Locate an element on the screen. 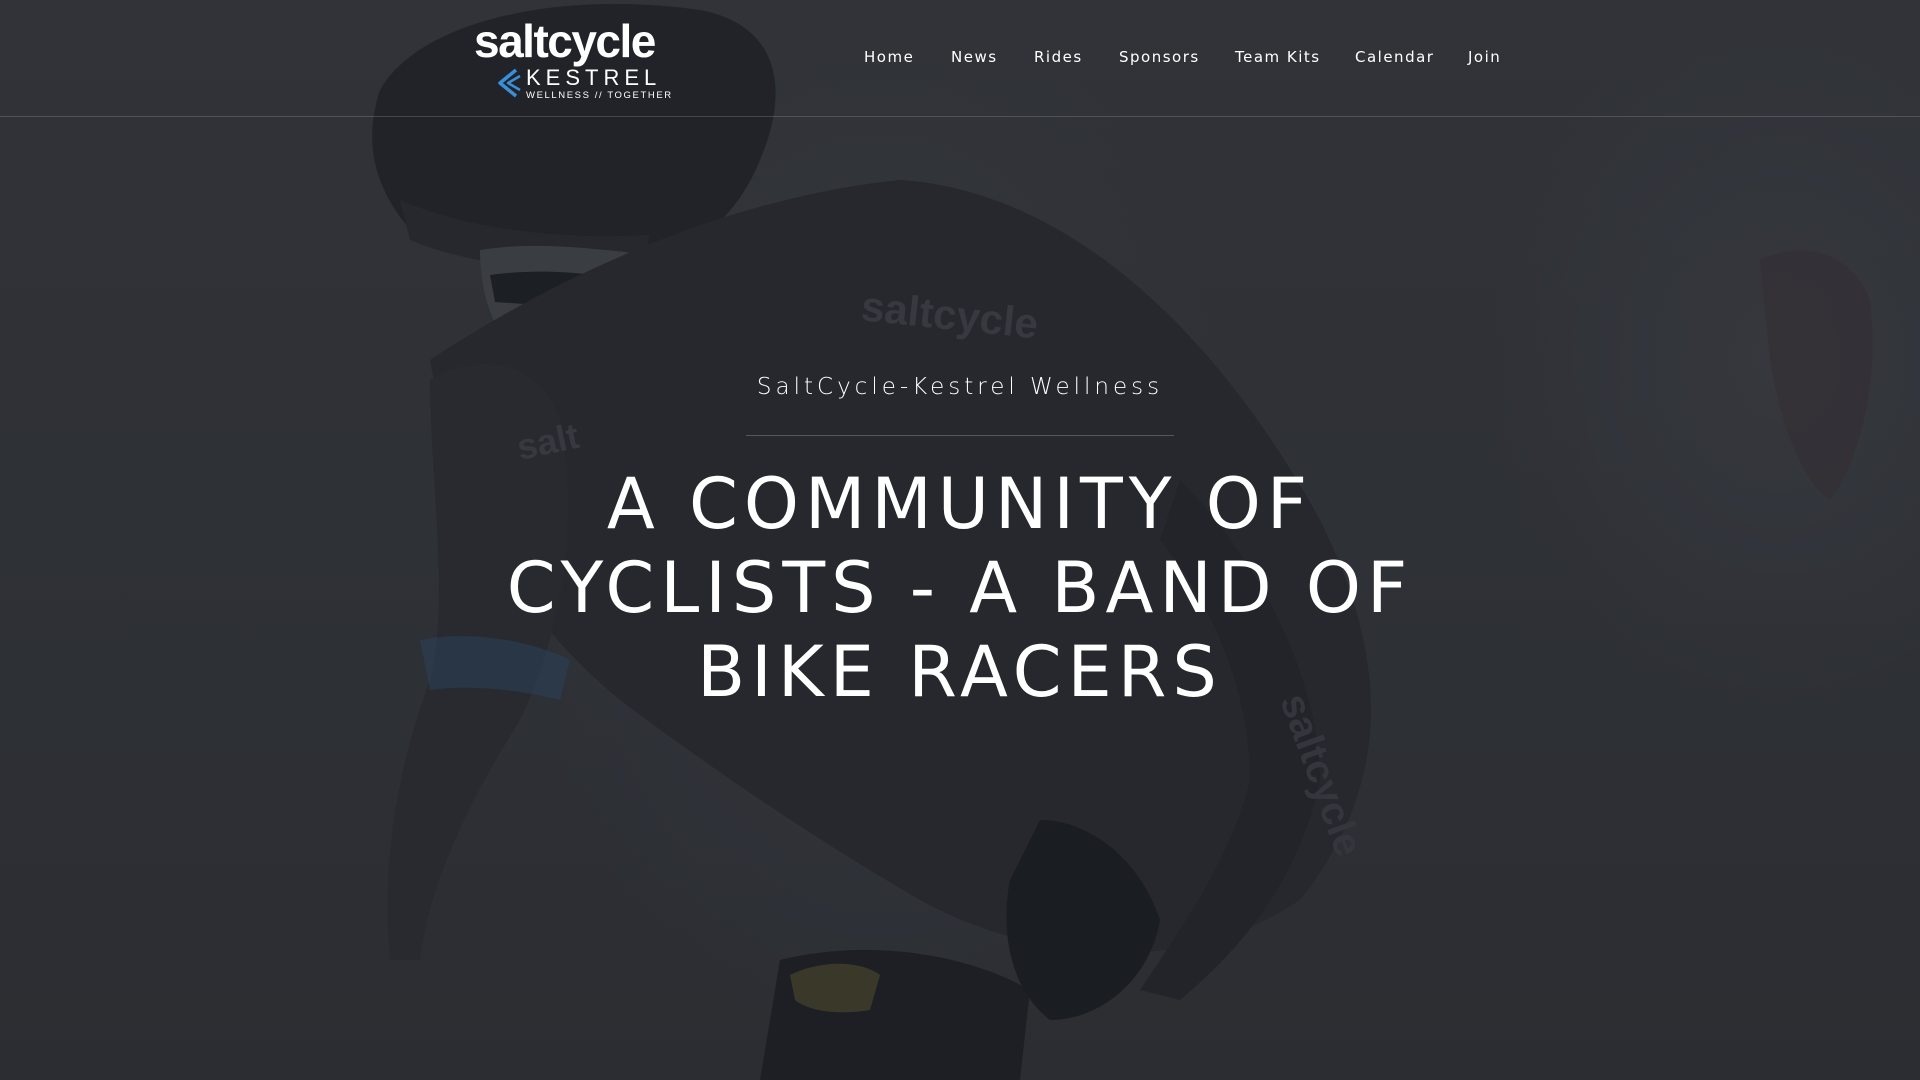 The image size is (1920, 1080). nav-item-rides: Rides is located at coordinates (1058, 57).